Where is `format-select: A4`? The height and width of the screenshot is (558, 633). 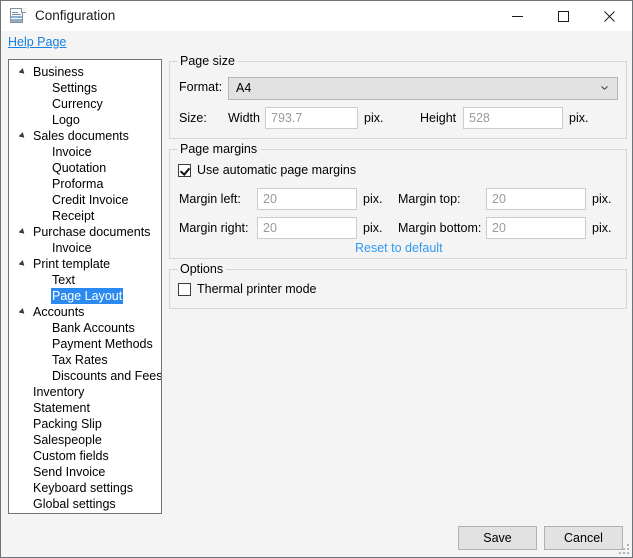 format-select: A4 is located at coordinates (423, 88).